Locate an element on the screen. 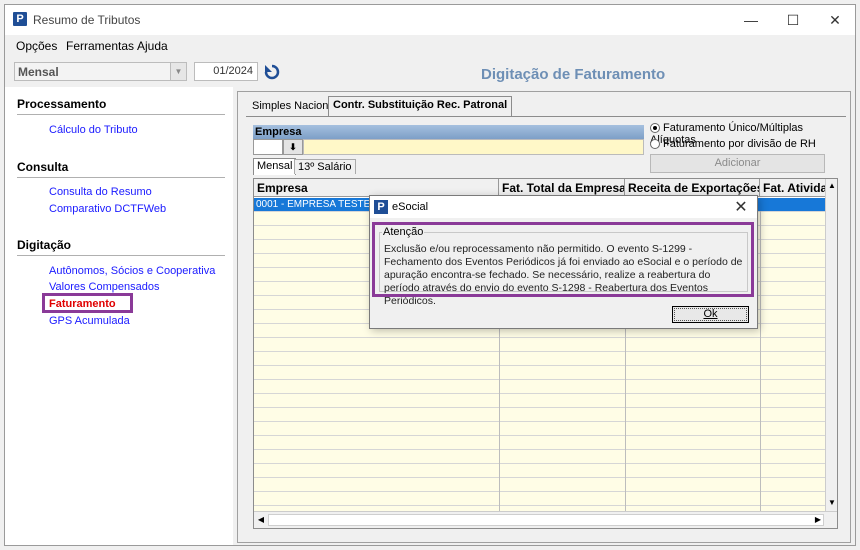 This screenshot has width=860, height=550. empresa-code-input is located at coordinates (268, 147).